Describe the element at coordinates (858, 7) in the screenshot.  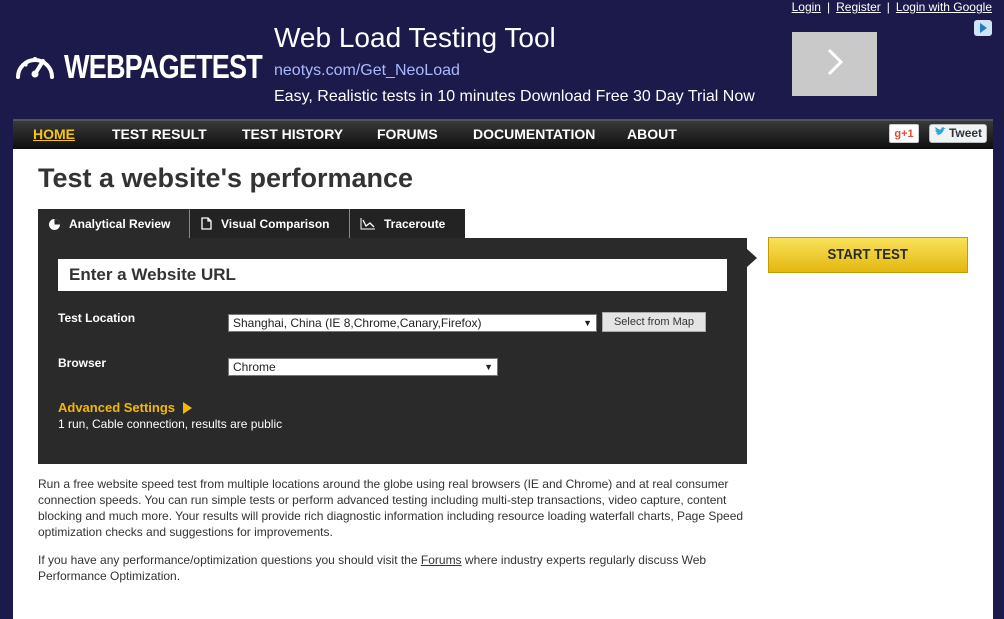
I see `register-link: Register` at that location.